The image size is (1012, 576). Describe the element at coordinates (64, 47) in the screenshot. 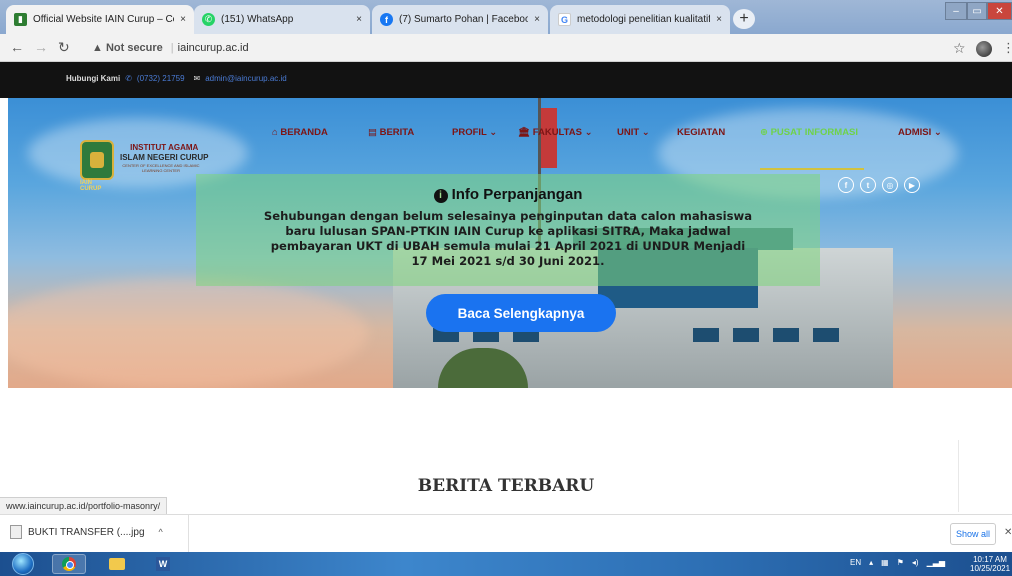

I see `reload-icon: ↻` at that location.